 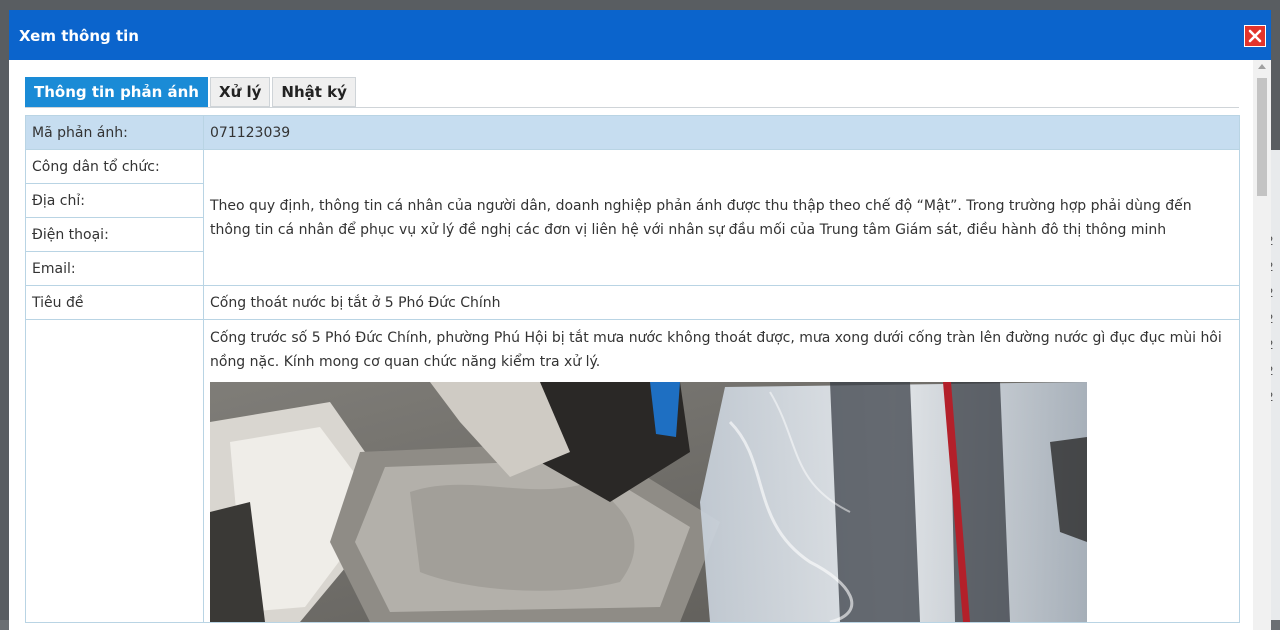 I want to click on tab-divider, so click(x=632, y=107).